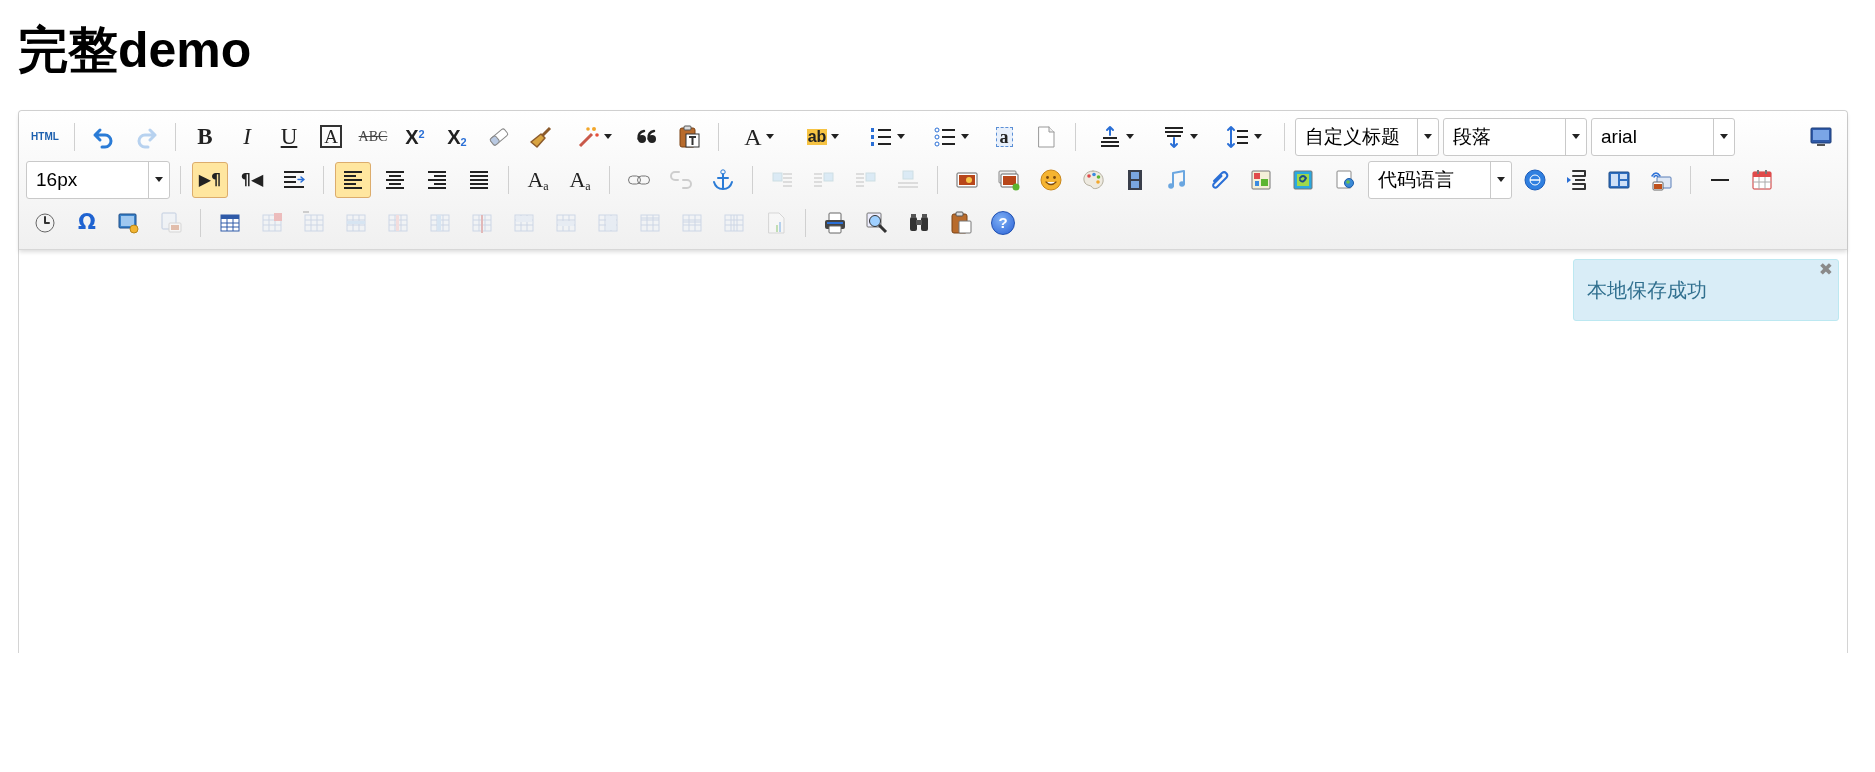  I want to click on heading-select: 自定义标题, so click(1367, 136).